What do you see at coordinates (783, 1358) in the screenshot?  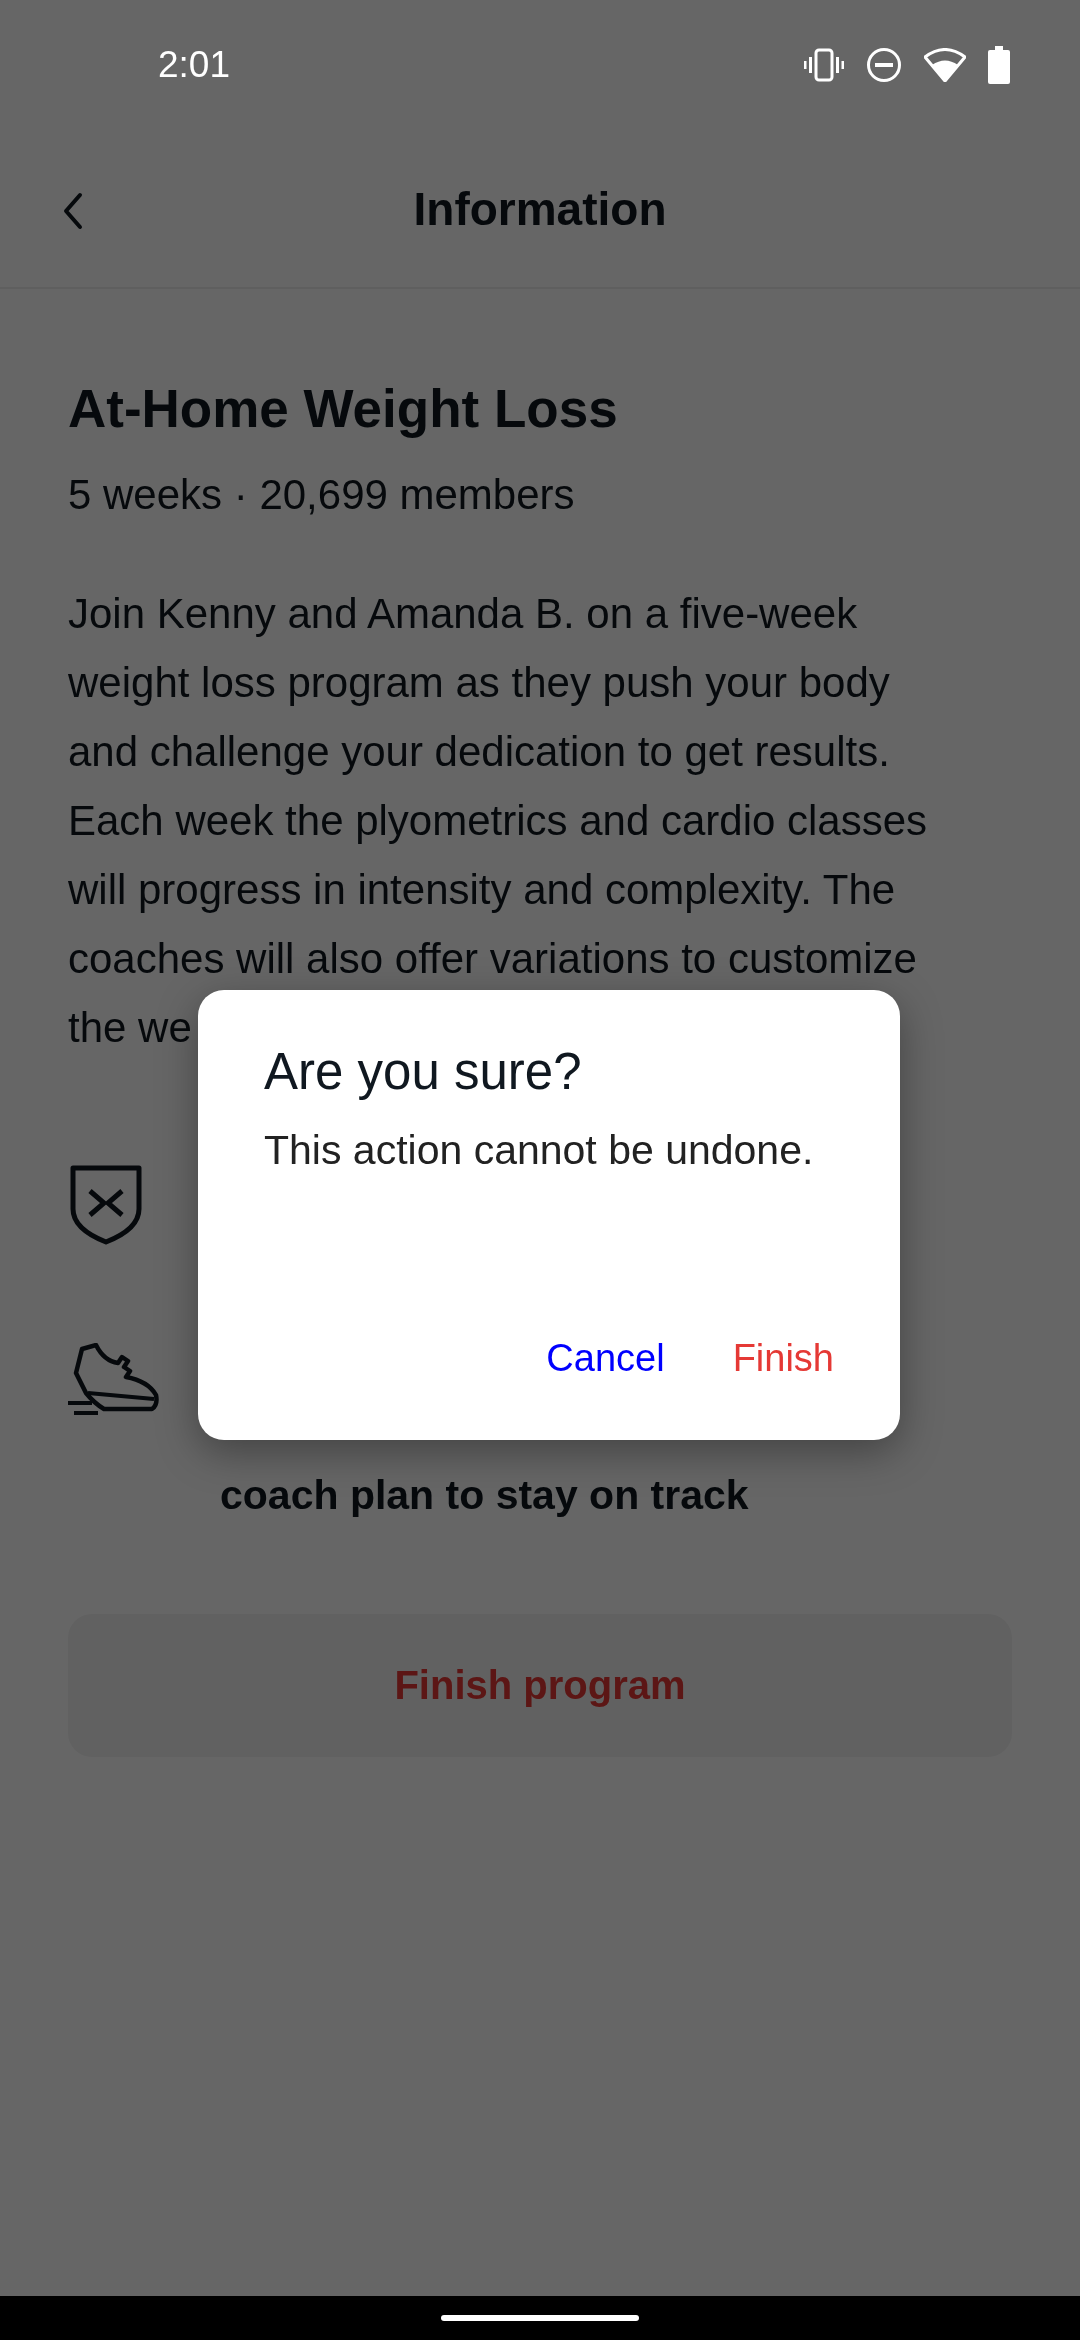 I see `finish-button: Finish` at bounding box center [783, 1358].